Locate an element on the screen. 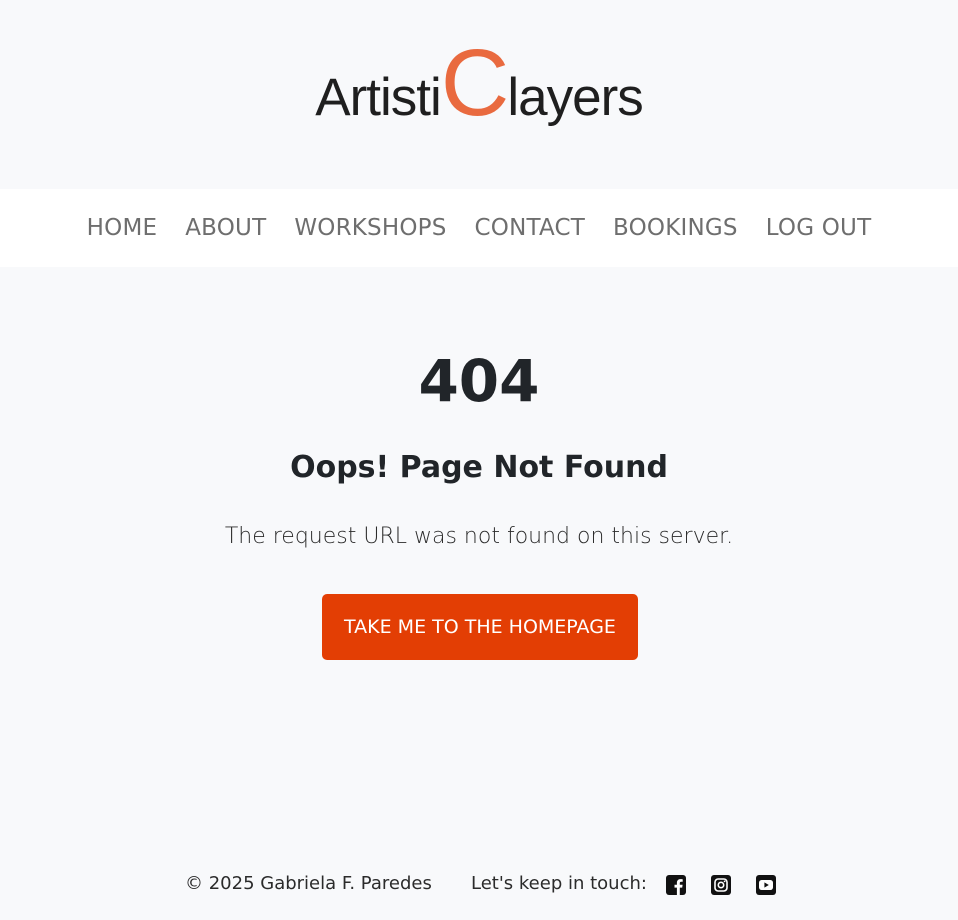 This screenshot has width=958, height=920. instagram-icon is located at coordinates (721, 885).